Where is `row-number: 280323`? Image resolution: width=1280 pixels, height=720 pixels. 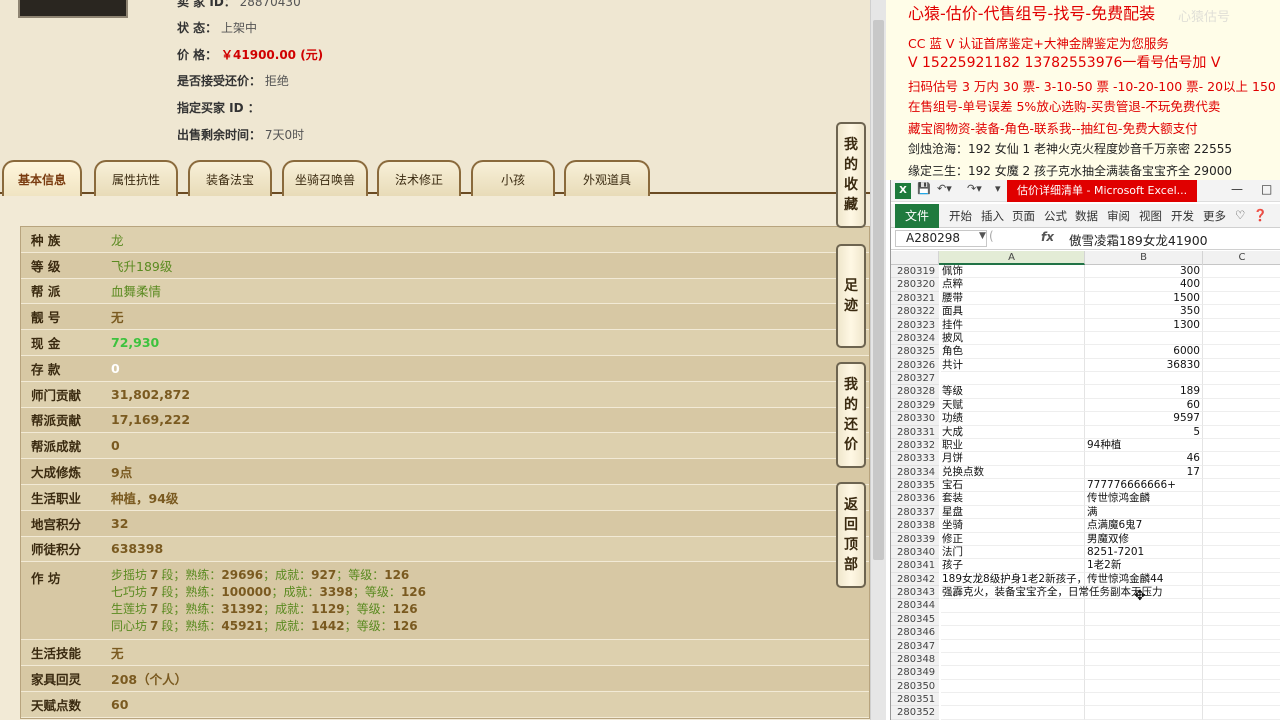
row-number: 280323 is located at coordinates (915, 325).